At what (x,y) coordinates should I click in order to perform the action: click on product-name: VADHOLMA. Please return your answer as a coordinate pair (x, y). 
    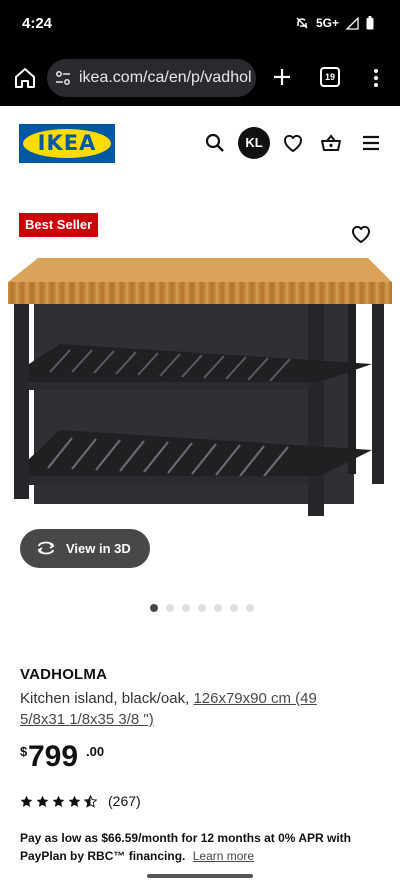
    Looking at the image, I should click on (64, 674).